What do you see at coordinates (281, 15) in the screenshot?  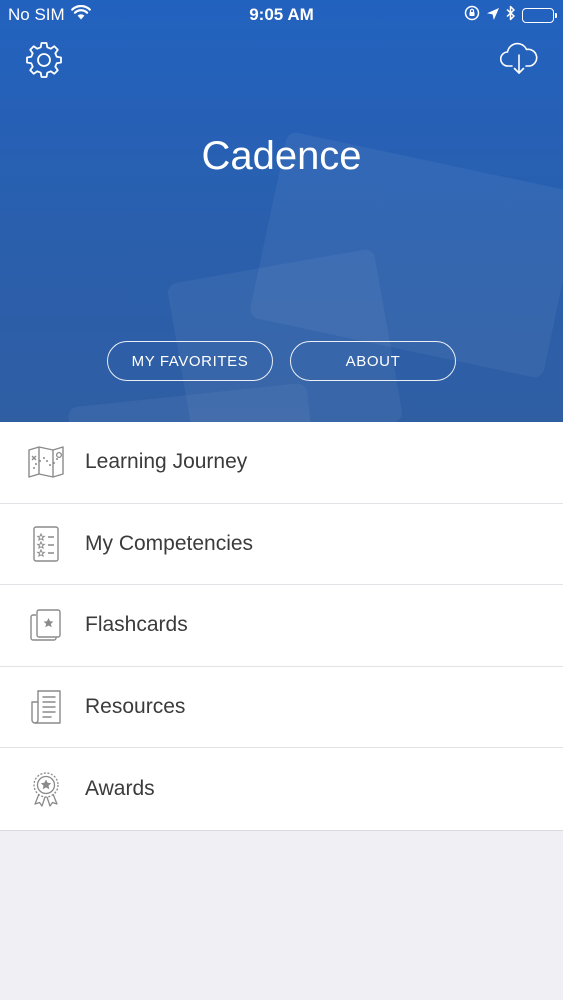 I see `status-bar: No SIM 9:05 AM` at bounding box center [281, 15].